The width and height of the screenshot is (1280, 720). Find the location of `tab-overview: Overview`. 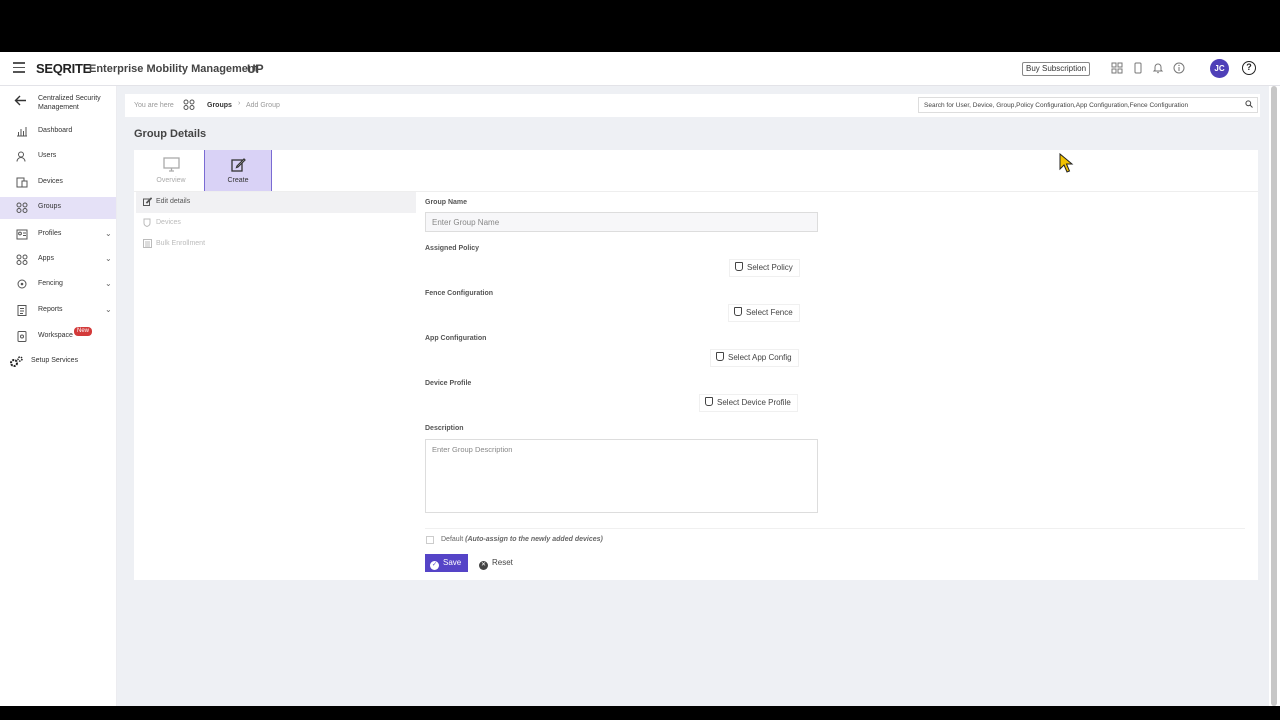

tab-overview: Overview is located at coordinates (171, 170).